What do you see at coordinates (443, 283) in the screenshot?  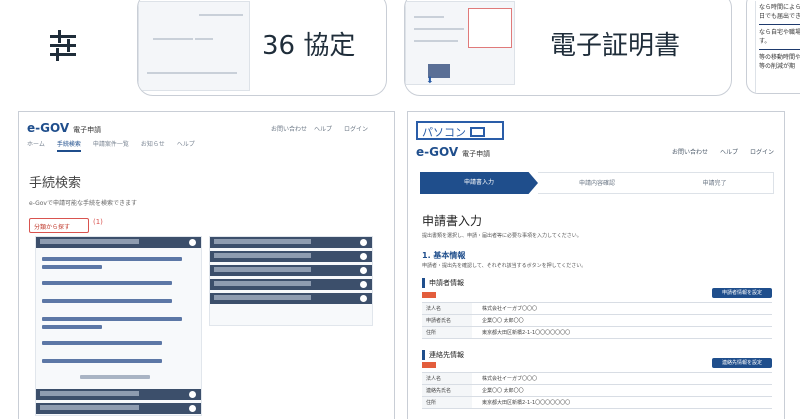 I see `applicant-heading: 申請者情報` at bounding box center [443, 283].